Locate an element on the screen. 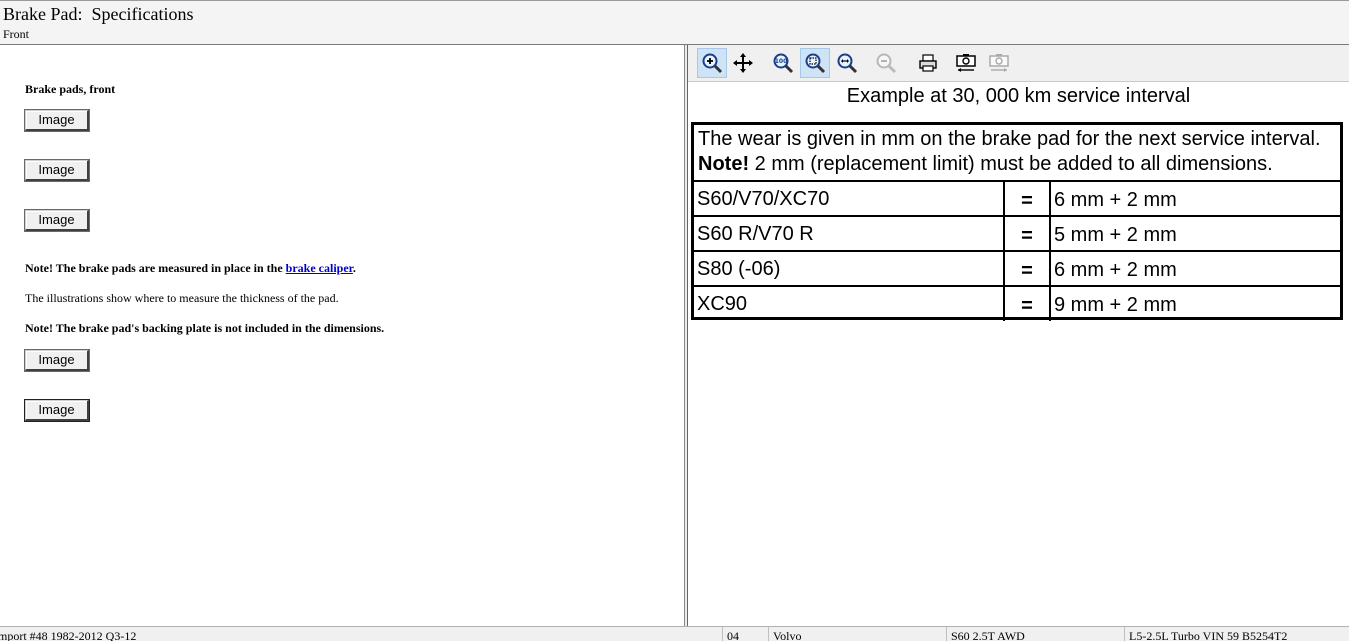  model-cell: XC90 is located at coordinates (849, 304).